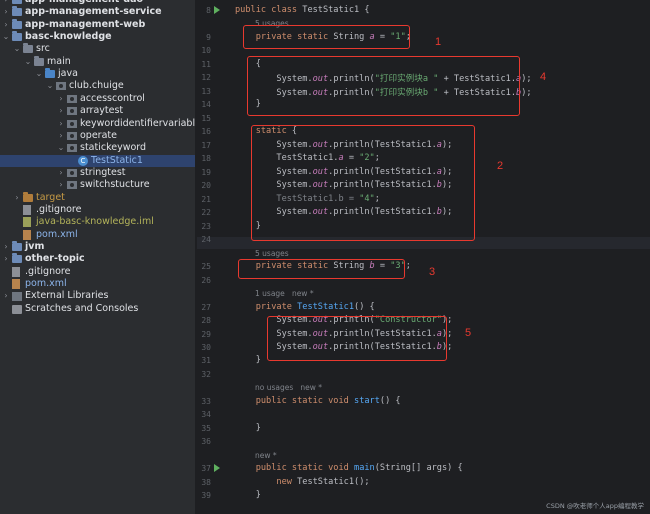  I want to click on tree-item: ⌄ statickeyword, so click(97, 148).